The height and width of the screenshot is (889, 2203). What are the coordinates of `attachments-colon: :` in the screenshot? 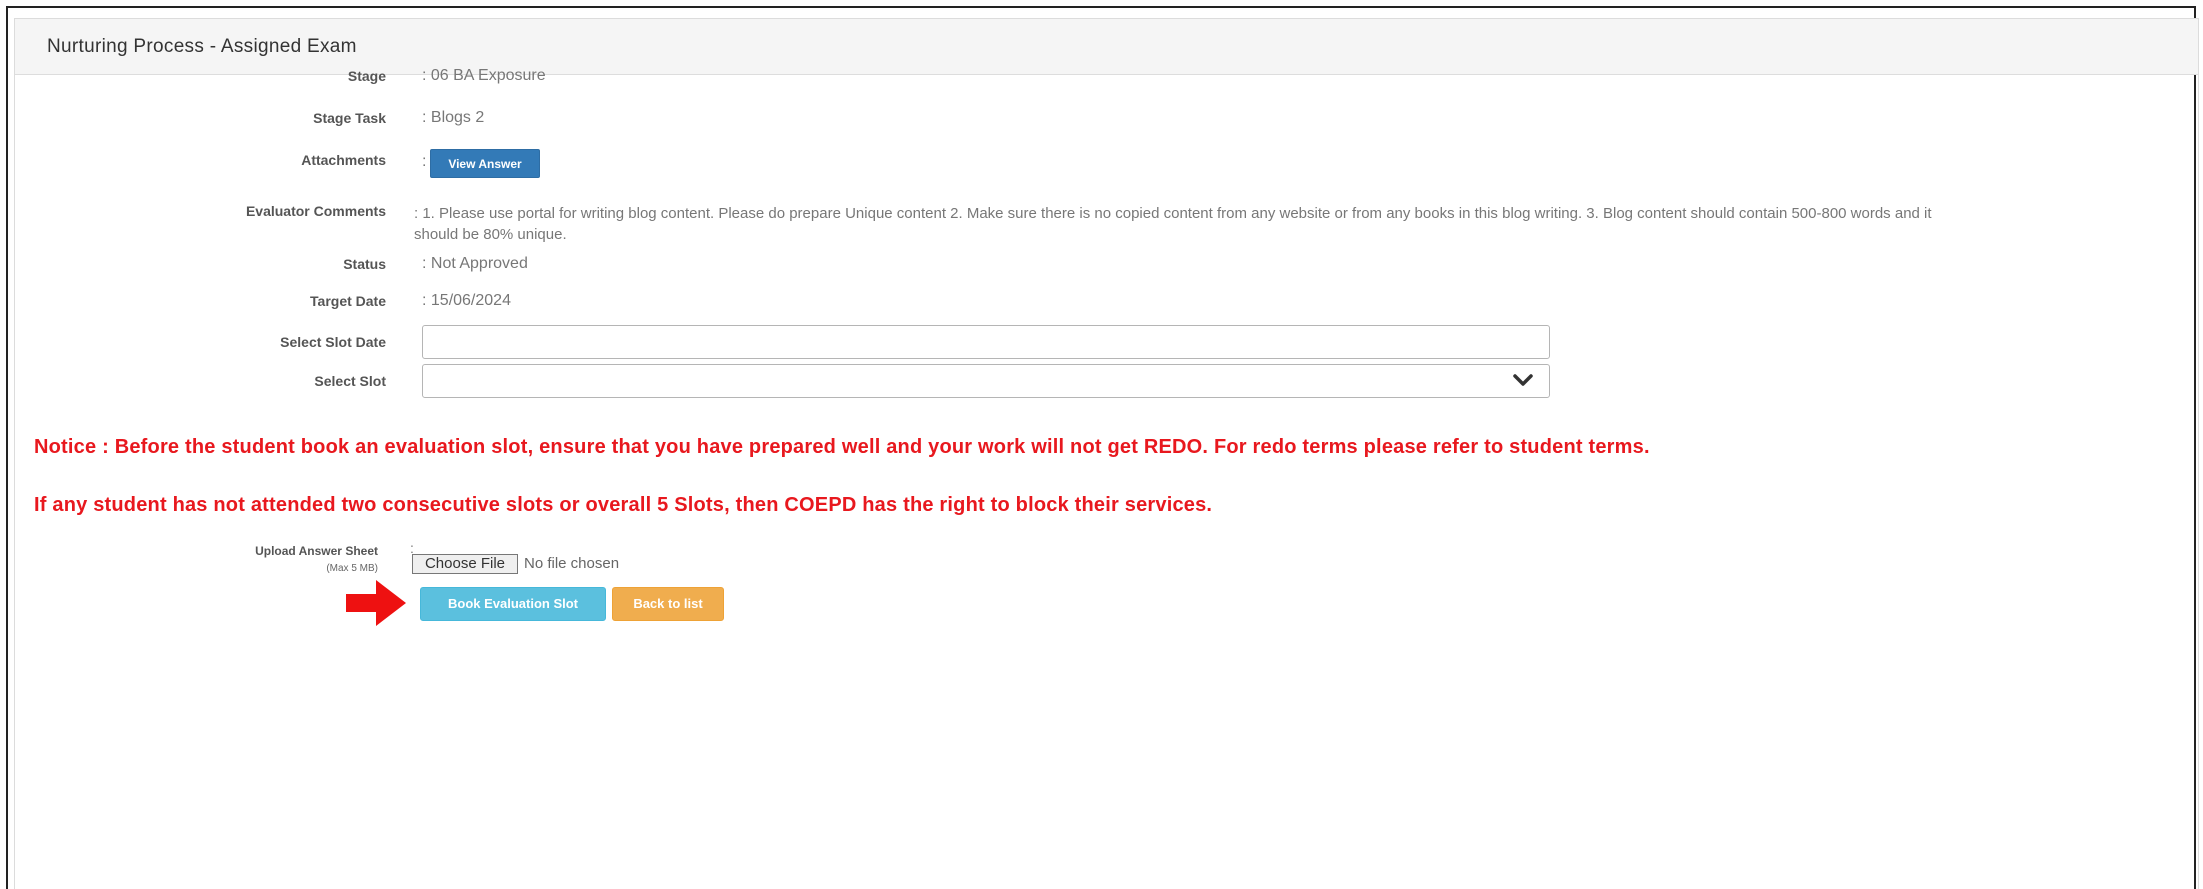 It's located at (424, 161).